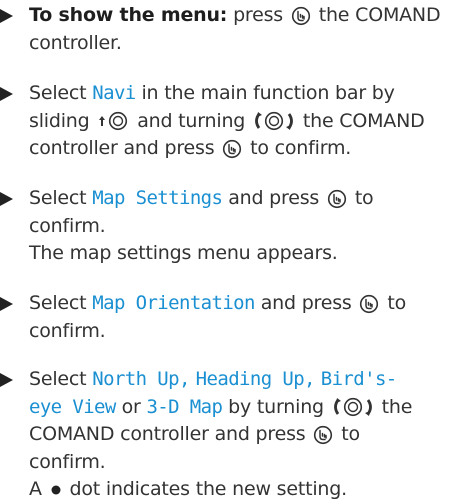 The image size is (458, 504). I want to click on option-3d-map: 3-D Map, so click(184, 406).